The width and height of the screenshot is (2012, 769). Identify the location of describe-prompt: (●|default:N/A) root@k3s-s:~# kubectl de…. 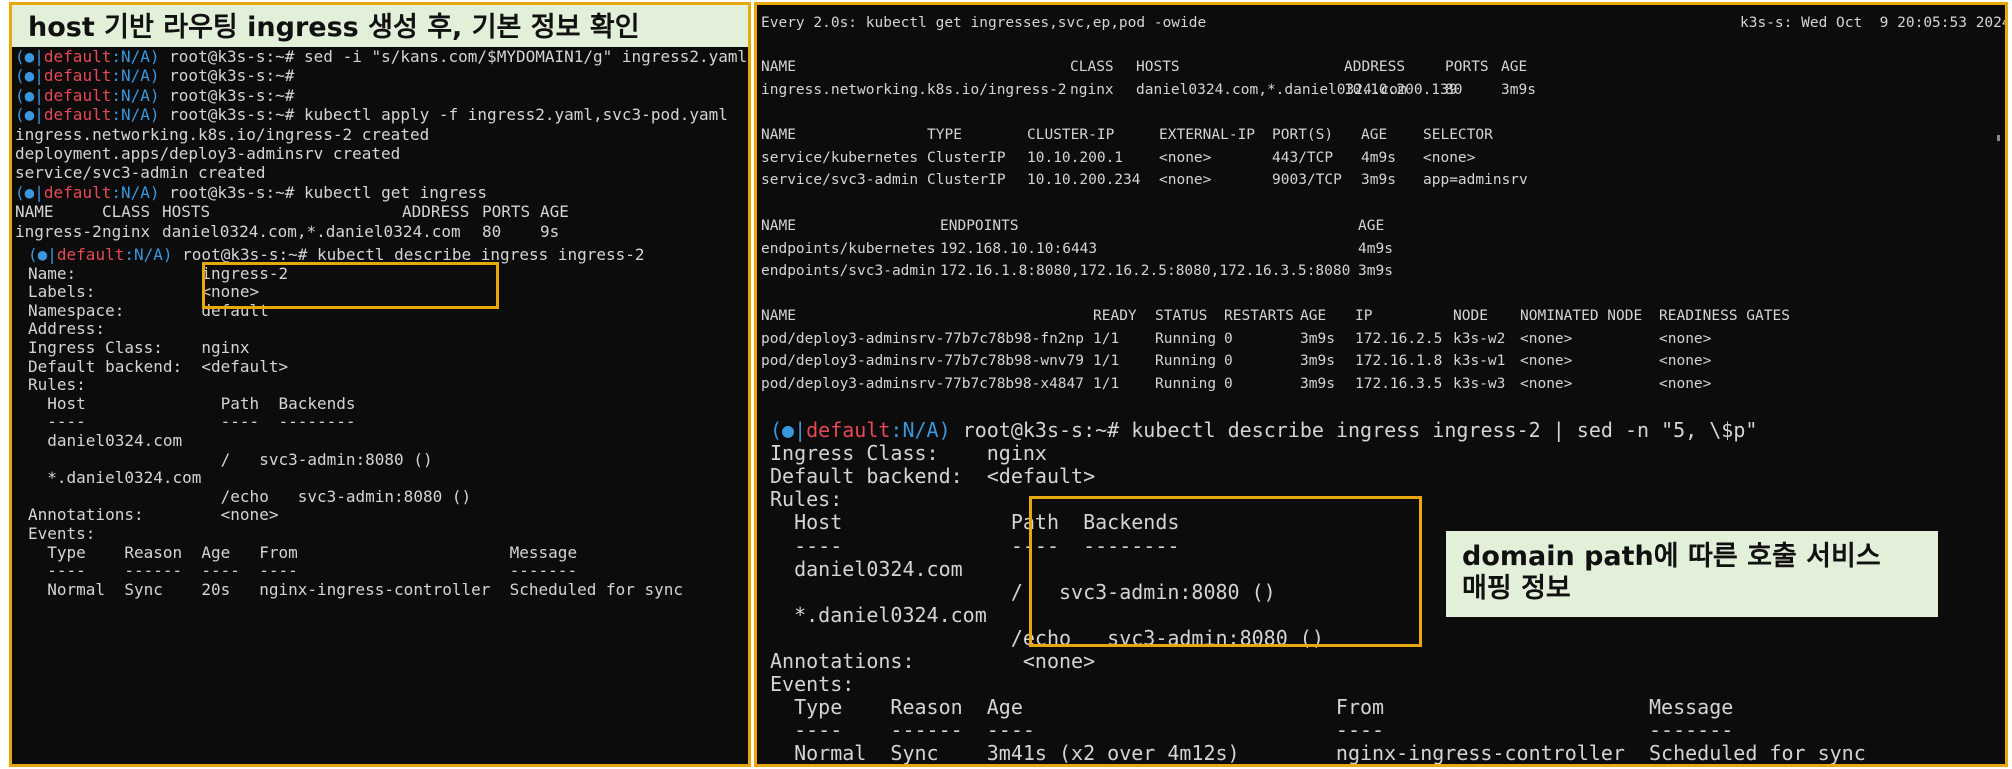
(1263, 430).